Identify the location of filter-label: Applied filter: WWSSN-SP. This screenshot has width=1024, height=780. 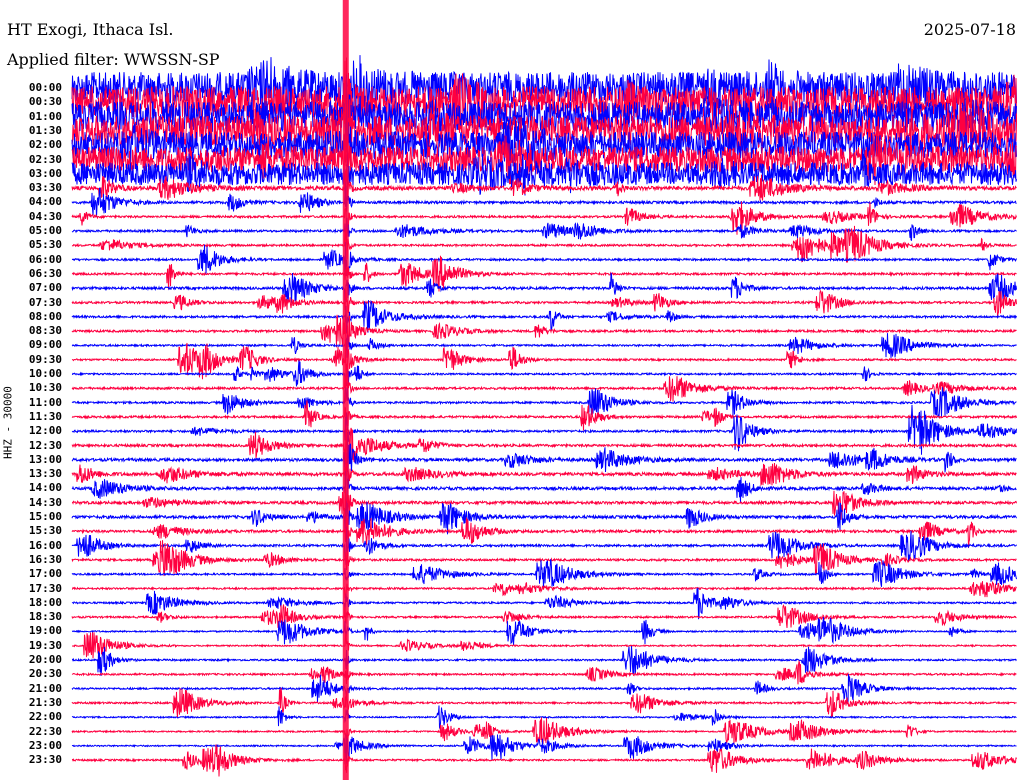
(113, 59).